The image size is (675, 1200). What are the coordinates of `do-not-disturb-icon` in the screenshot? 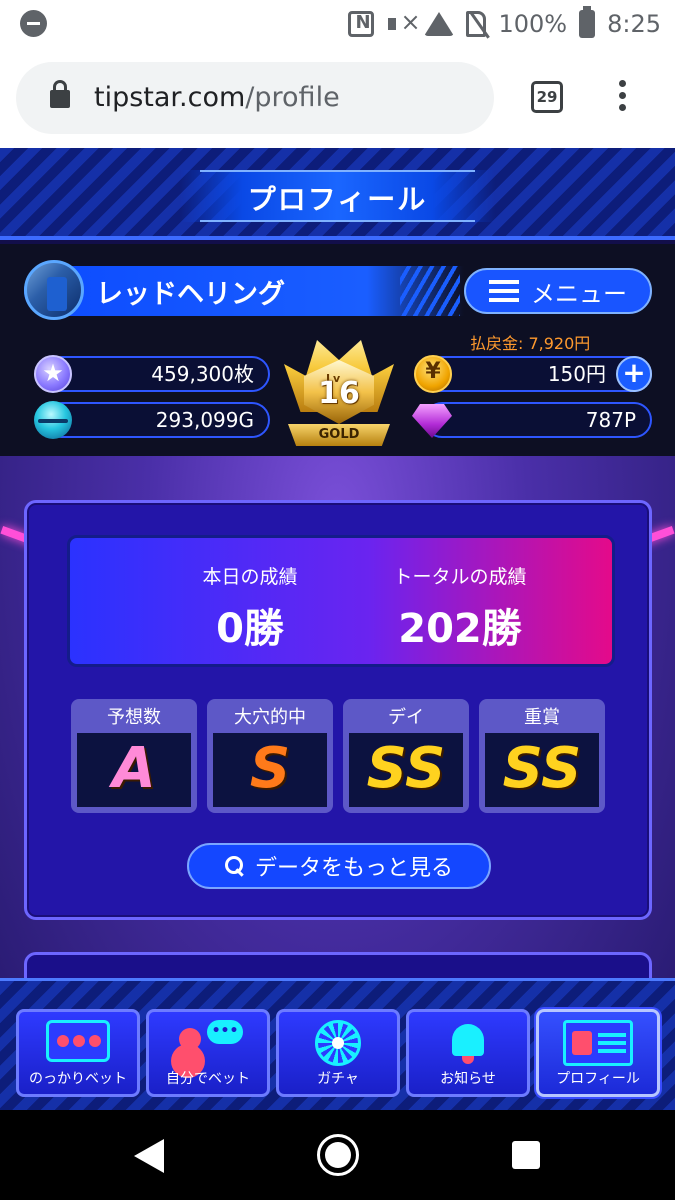 It's located at (33, 23).